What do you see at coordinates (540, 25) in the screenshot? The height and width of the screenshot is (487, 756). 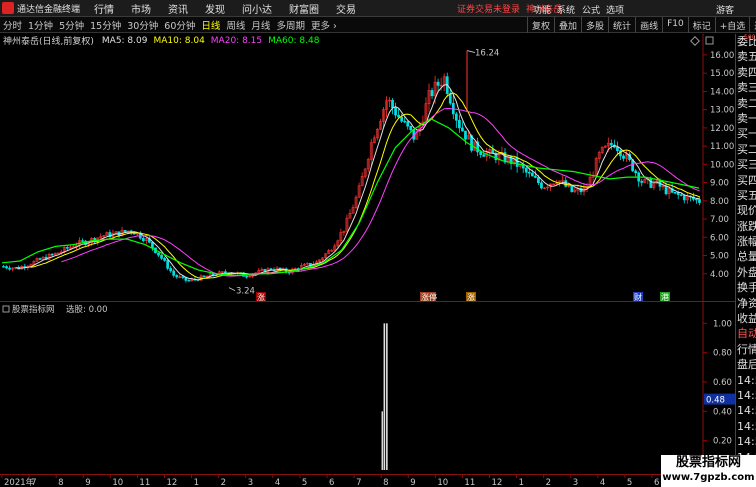 I see `restore-rights-button: 复权` at bounding box center [540, 25].